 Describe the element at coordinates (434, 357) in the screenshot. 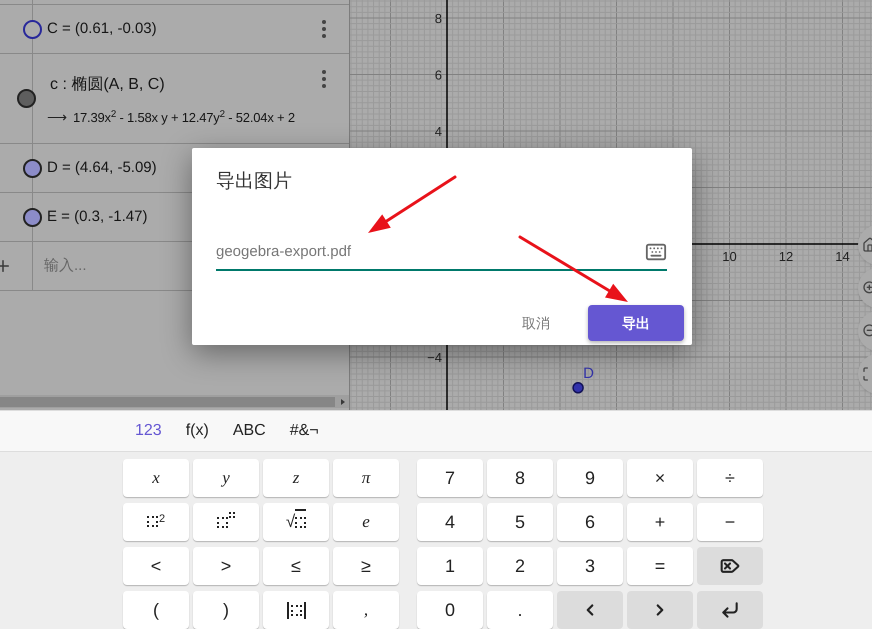

I see `y-tick-label: −4` at that location.